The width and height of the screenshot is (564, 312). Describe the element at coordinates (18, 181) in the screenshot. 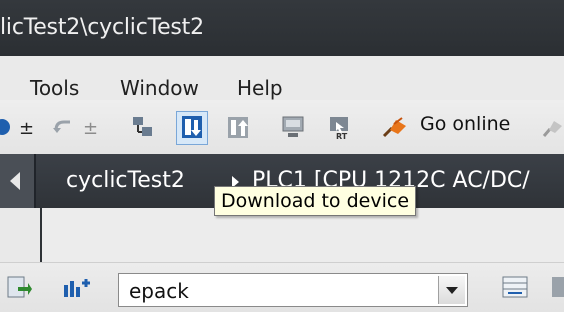

I see `back-arrow-icon` at that location.